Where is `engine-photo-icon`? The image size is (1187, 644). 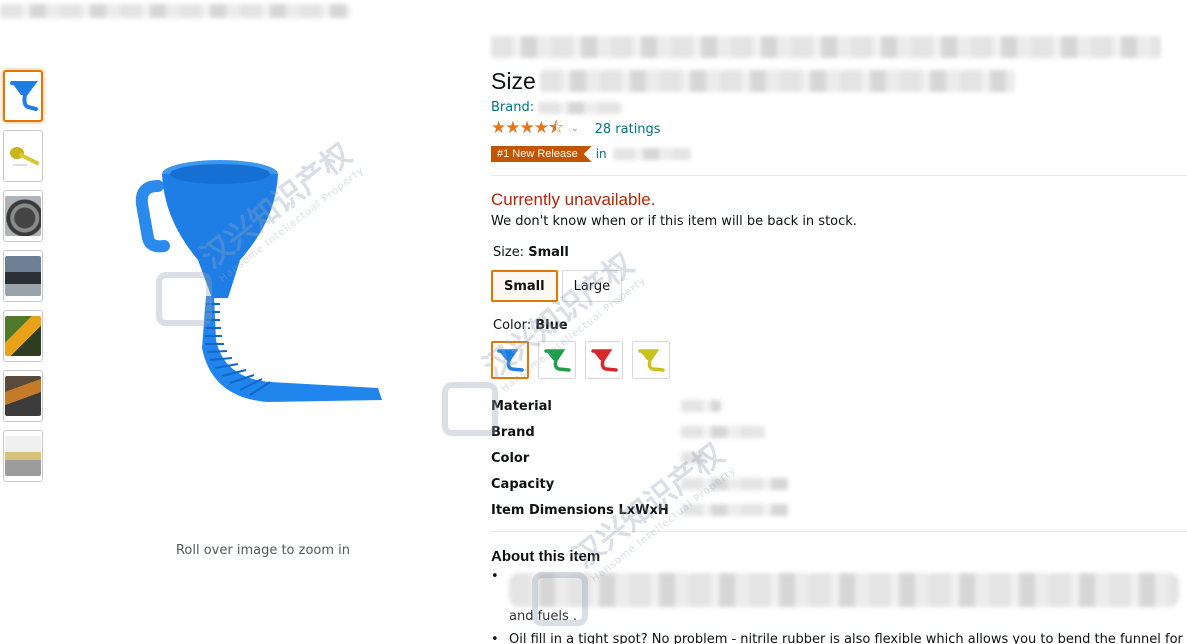 engine-photo-icon is located at coordinates (23, 396).